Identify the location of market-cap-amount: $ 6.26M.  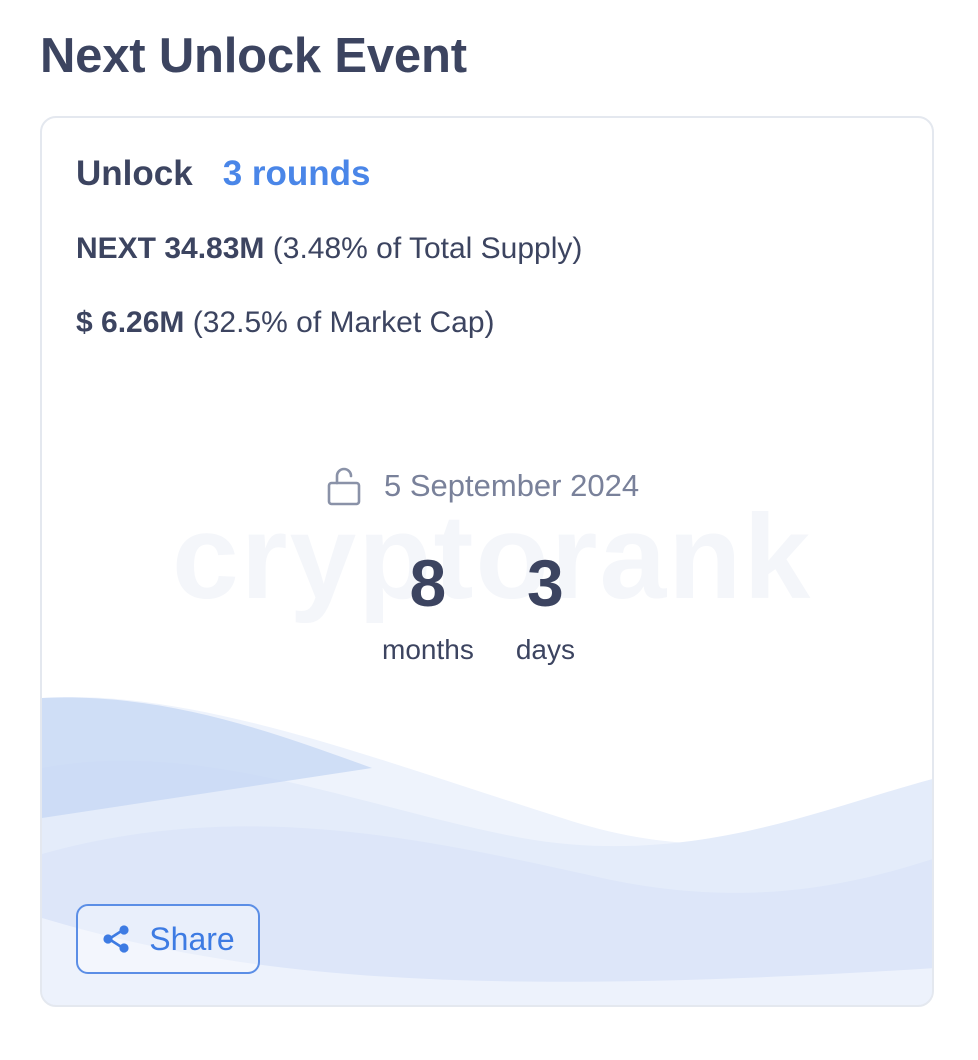
(130, 322).